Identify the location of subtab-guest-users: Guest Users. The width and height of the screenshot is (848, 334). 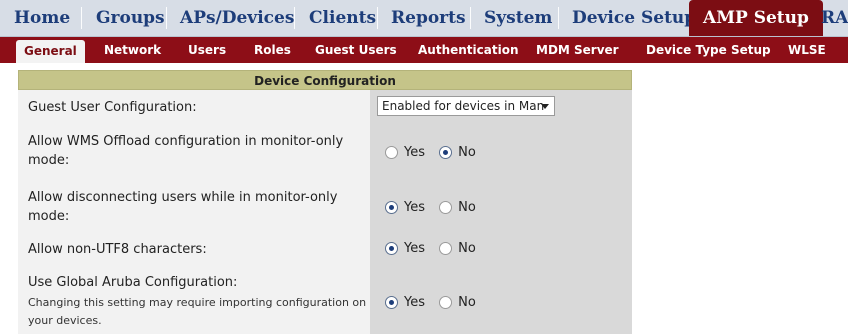
(356, 50).